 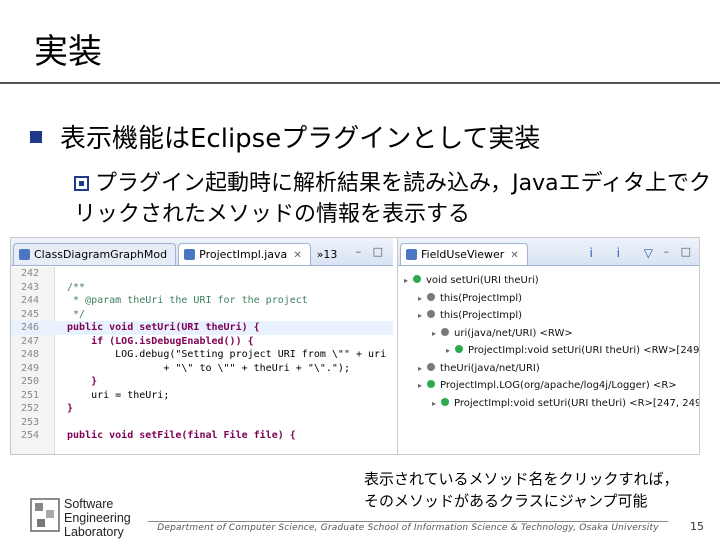 I want to click on line-number: 246, so click(x=29, y=327).